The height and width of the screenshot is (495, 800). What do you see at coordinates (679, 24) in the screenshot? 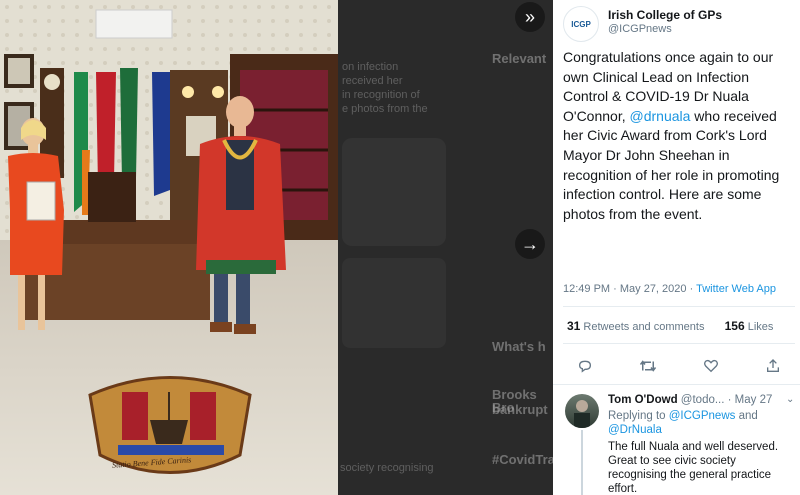
I see `tweet-header: ICGP Irish College of GPs @ICGPnews` at bounding box center [679, 24].